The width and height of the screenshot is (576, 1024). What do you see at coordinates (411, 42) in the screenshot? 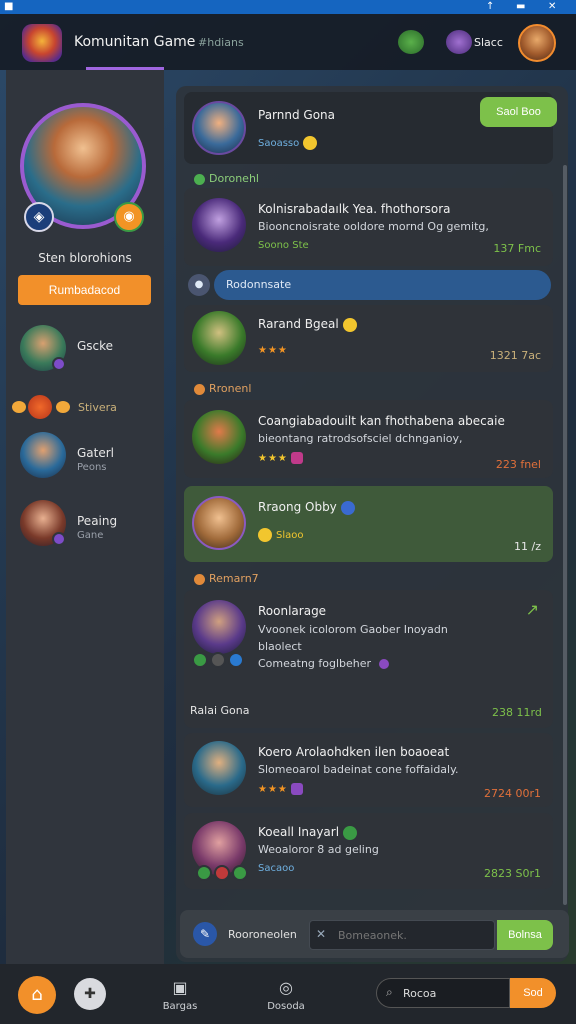
I see `controller-icon` at bounding box center [411, 42].